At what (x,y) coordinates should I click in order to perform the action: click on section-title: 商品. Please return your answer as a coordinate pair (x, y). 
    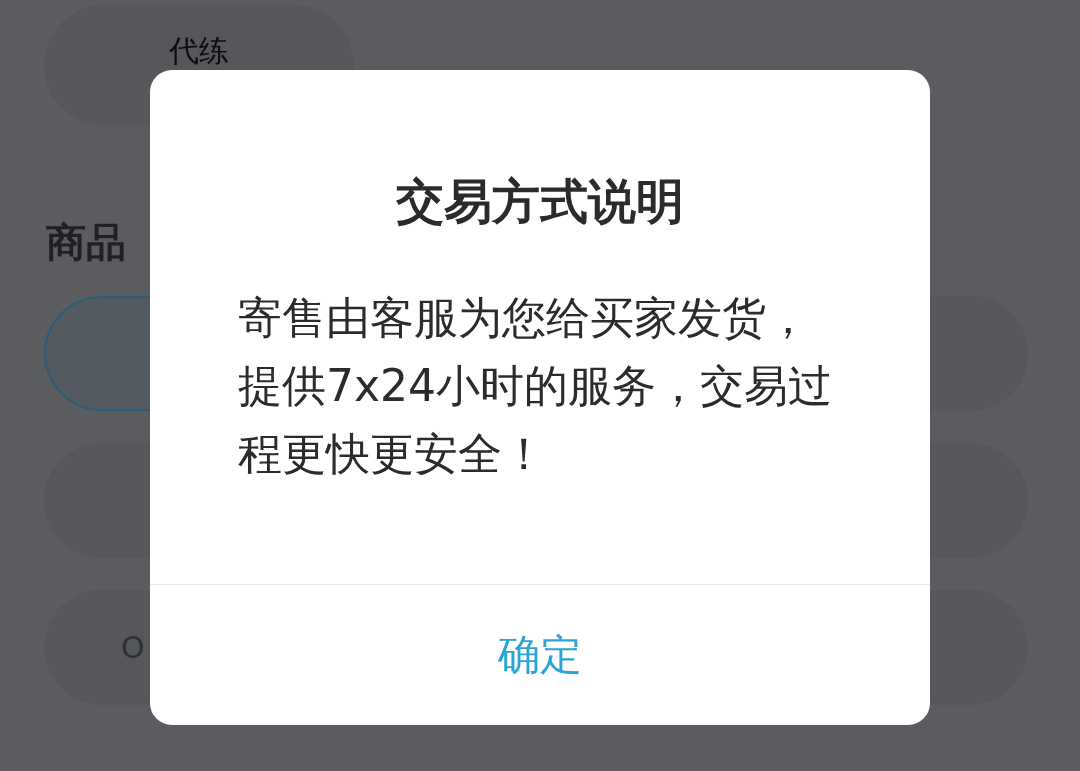
    Looking at the image, I should click on (86, 242).